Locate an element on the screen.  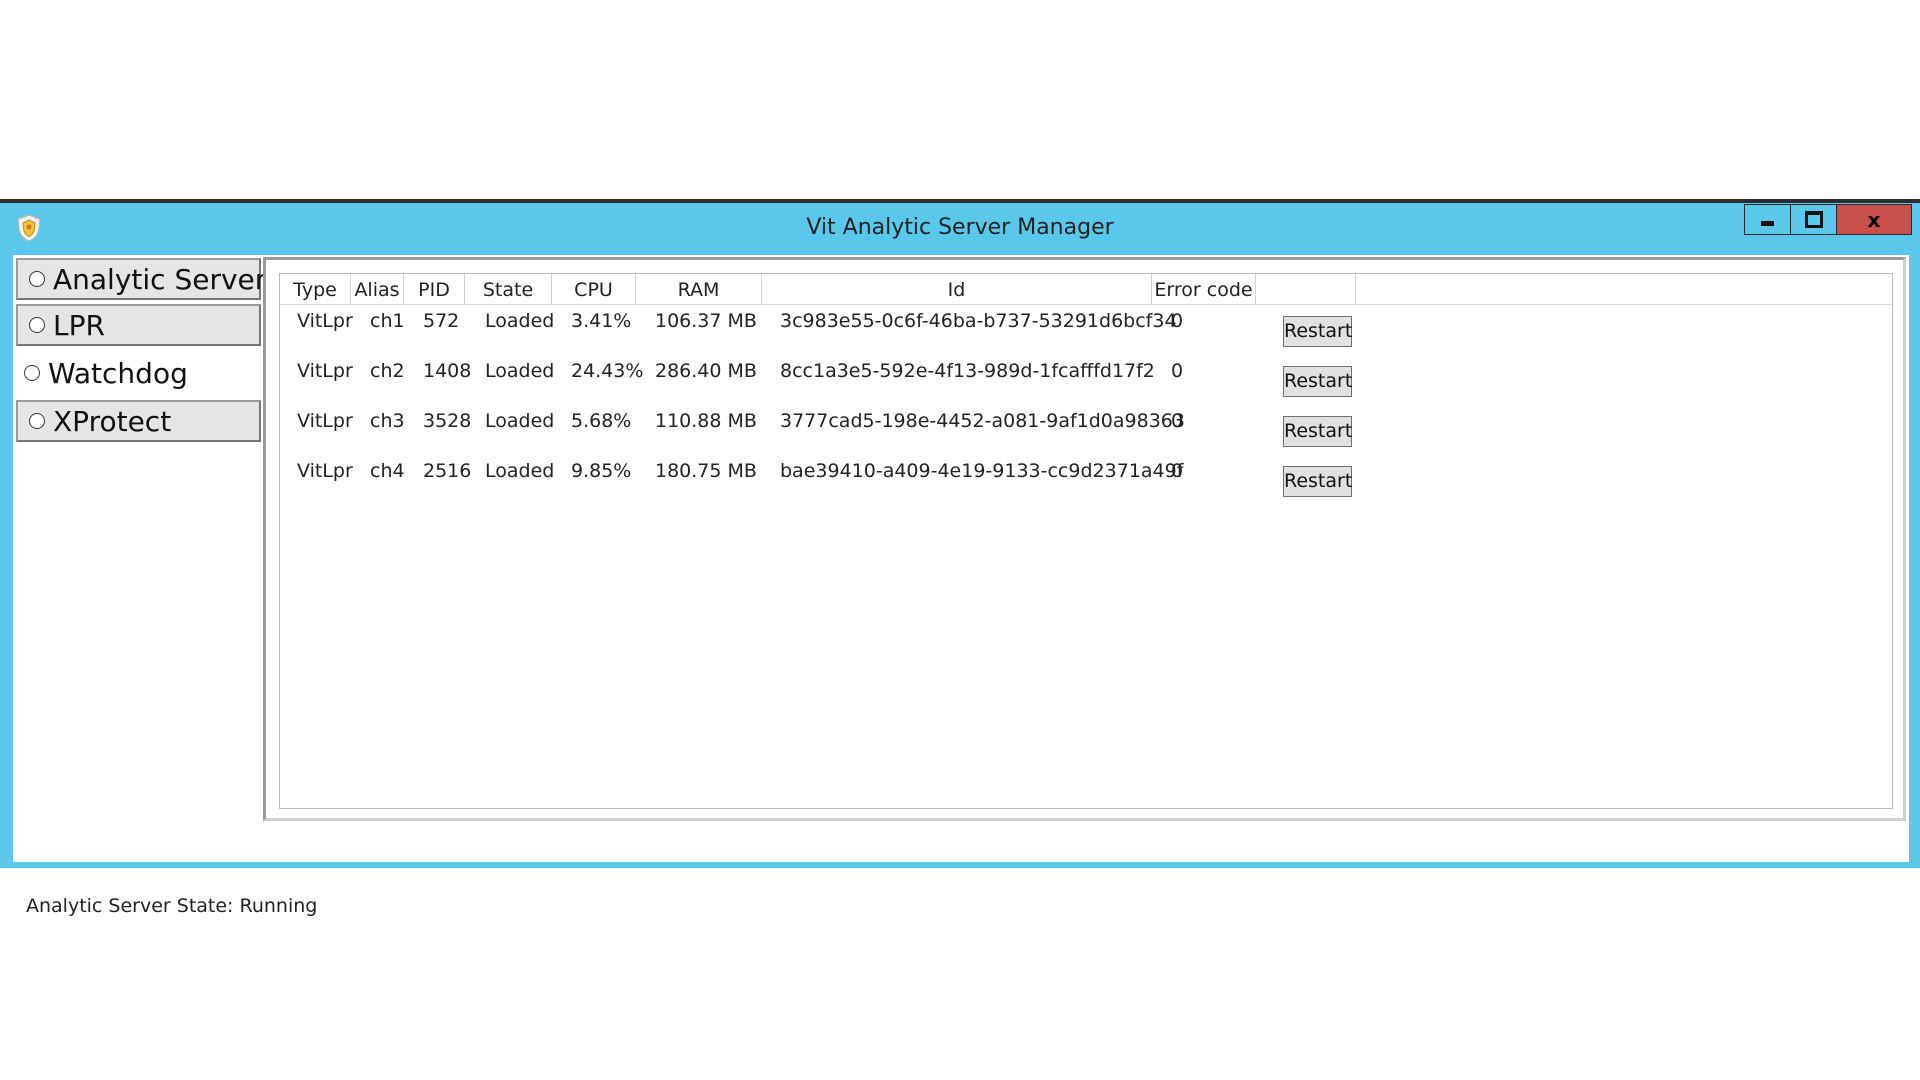
column-header-state: State is located at coordinates (508, 289).